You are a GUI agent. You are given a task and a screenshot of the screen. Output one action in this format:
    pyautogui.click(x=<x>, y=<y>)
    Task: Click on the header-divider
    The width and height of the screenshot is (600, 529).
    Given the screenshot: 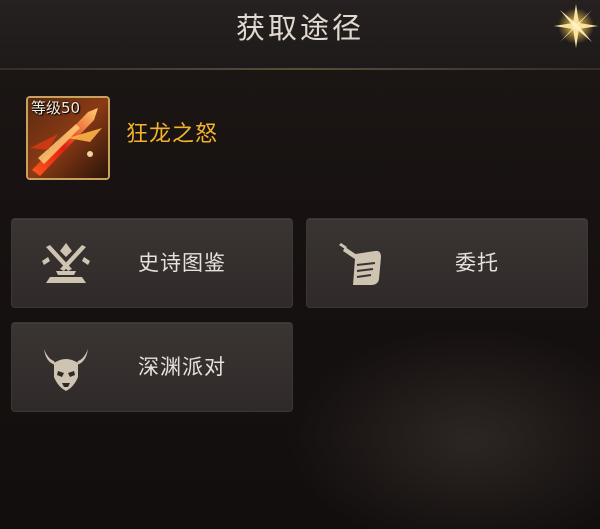 What is the action you would take?
    pyautogui.click(x=300, y=69)
    